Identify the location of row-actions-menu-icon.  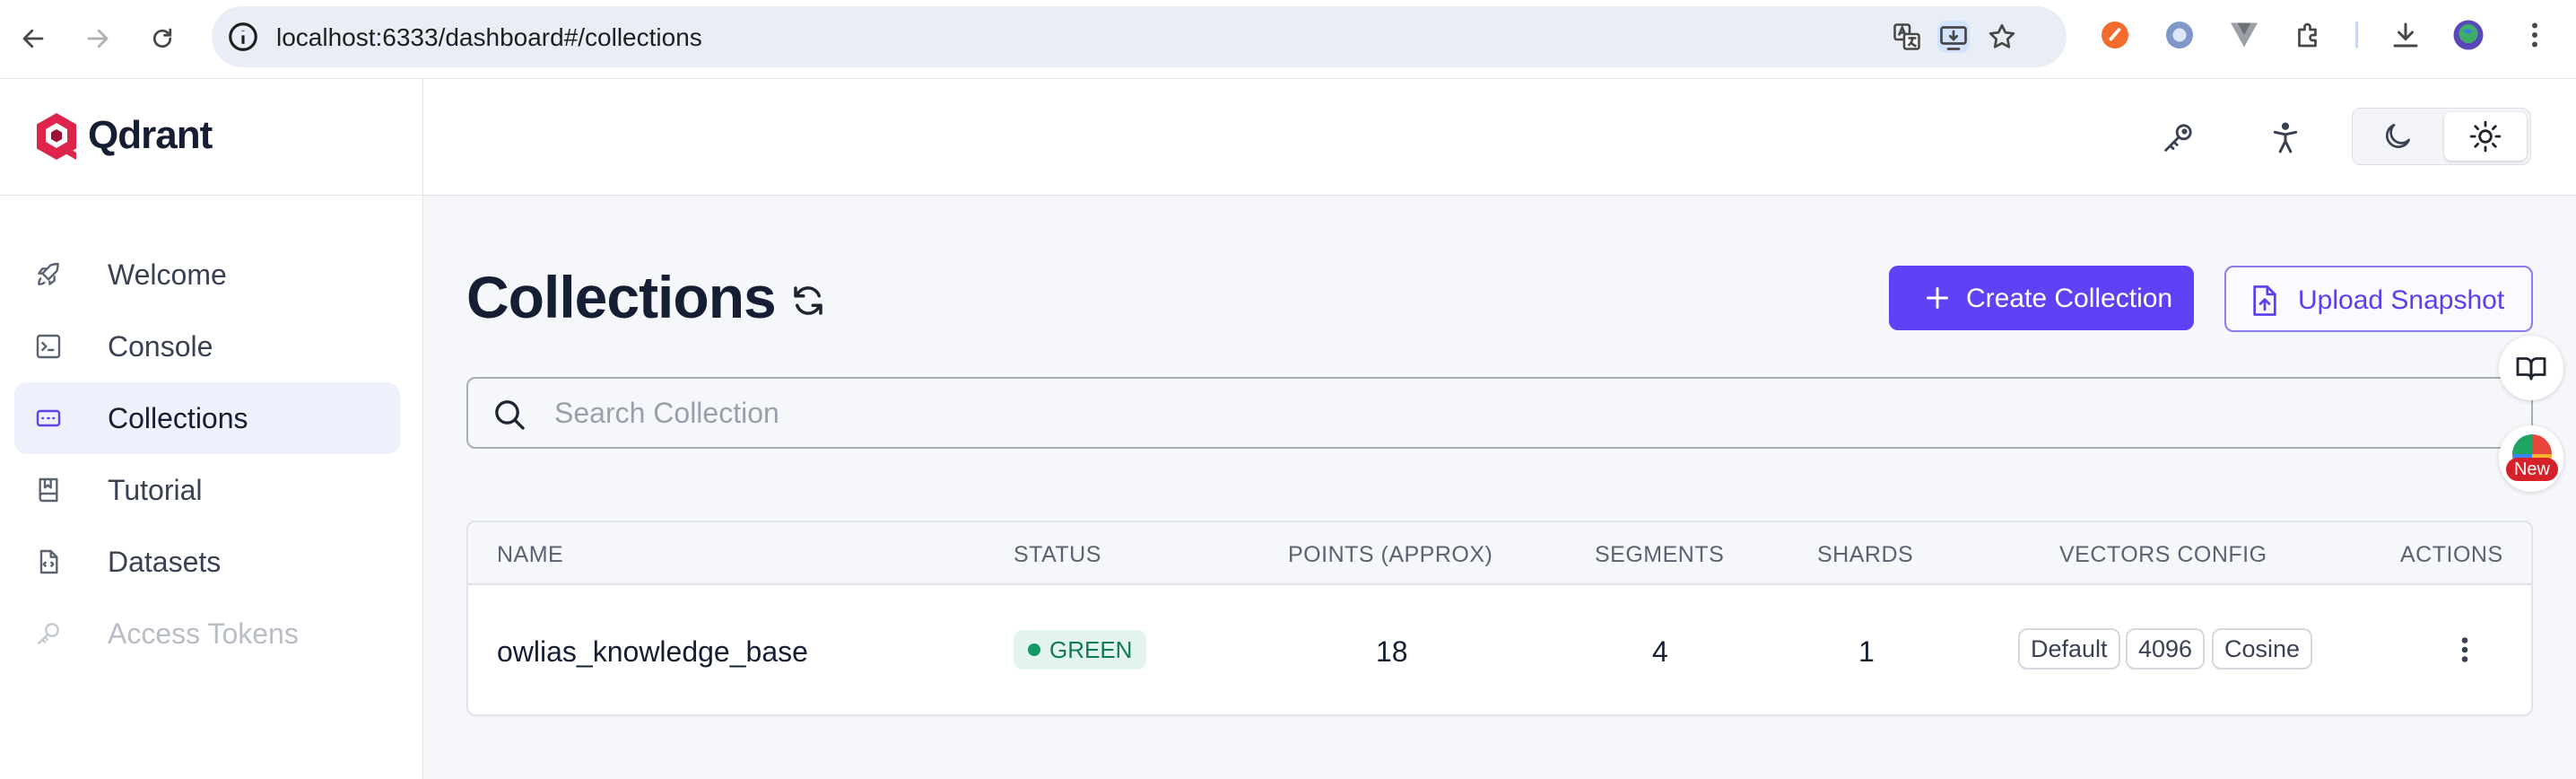
(2465, 650).